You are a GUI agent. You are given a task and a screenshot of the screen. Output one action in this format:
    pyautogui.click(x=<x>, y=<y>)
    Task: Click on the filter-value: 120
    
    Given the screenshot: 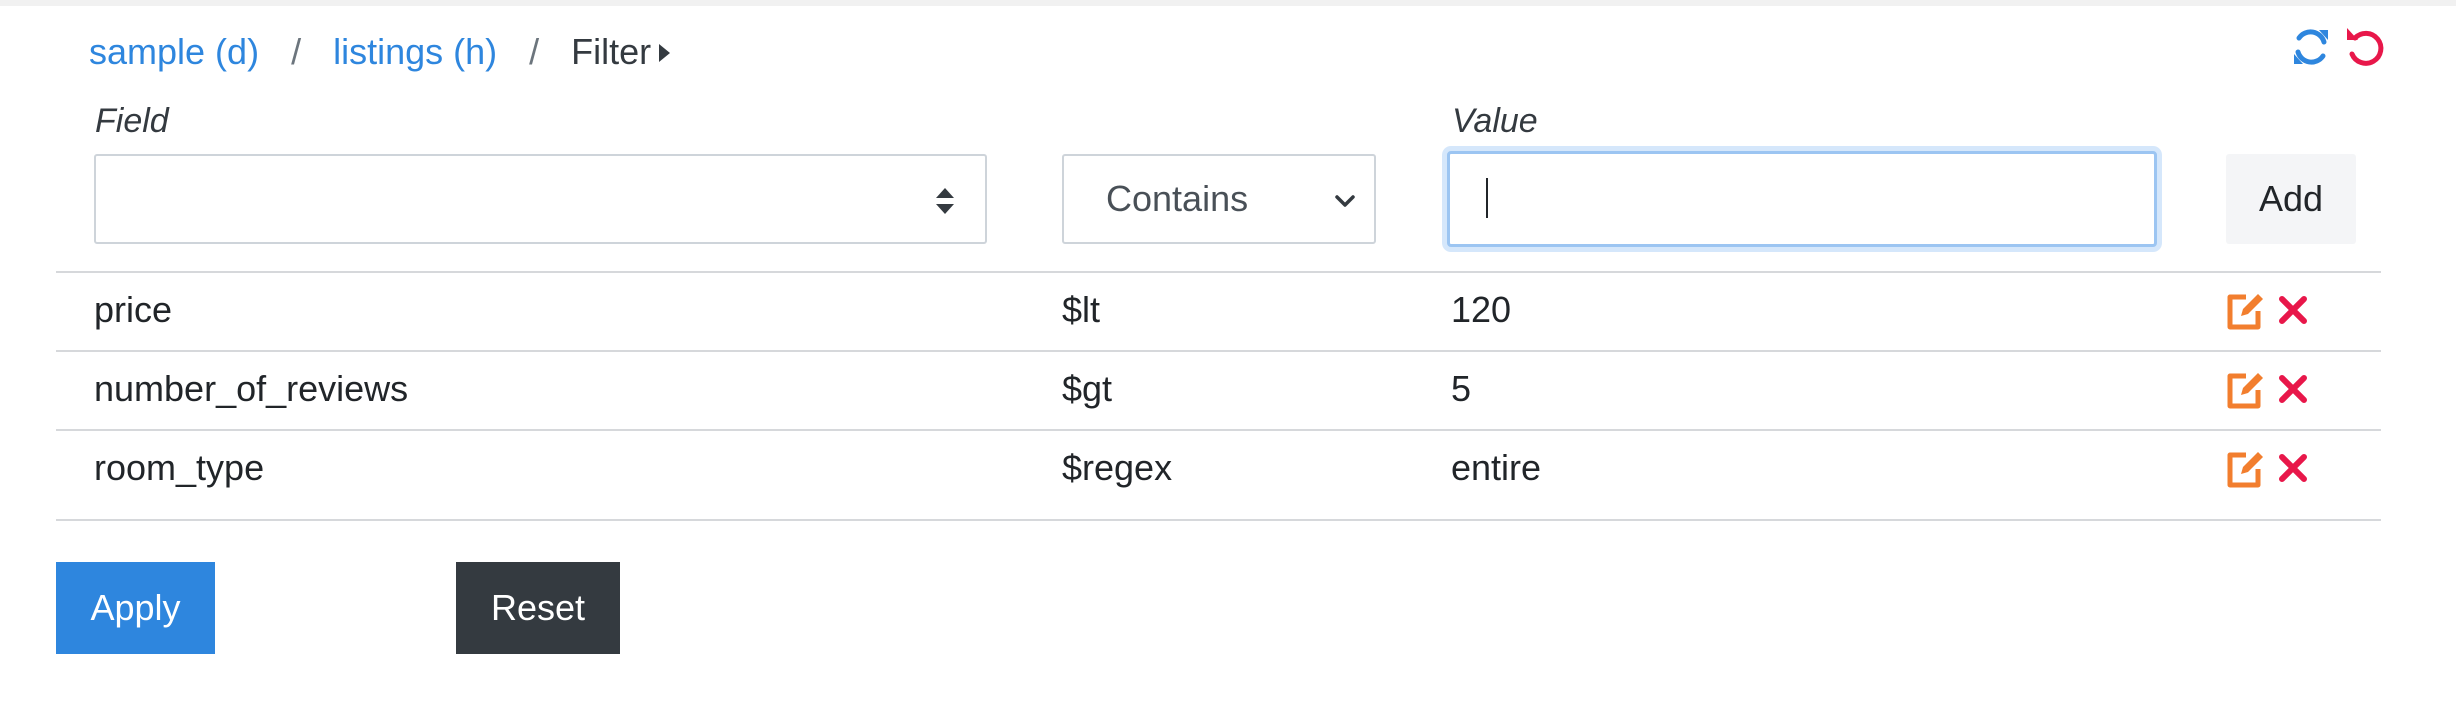 What is the action you would take?
    pyautogui.click(x=1481, y=309)
    